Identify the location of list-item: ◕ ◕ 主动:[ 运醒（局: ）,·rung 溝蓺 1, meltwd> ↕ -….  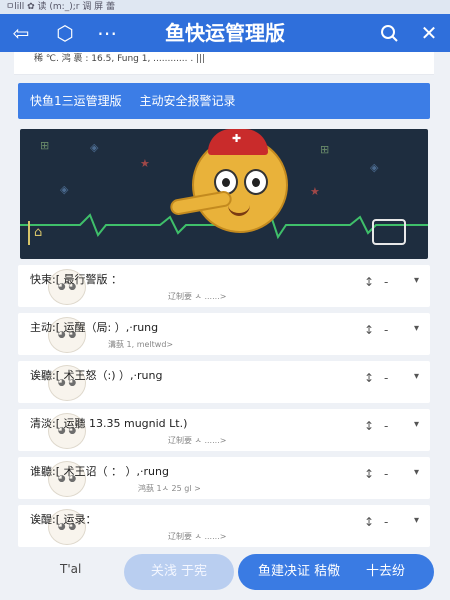
(224, 334).